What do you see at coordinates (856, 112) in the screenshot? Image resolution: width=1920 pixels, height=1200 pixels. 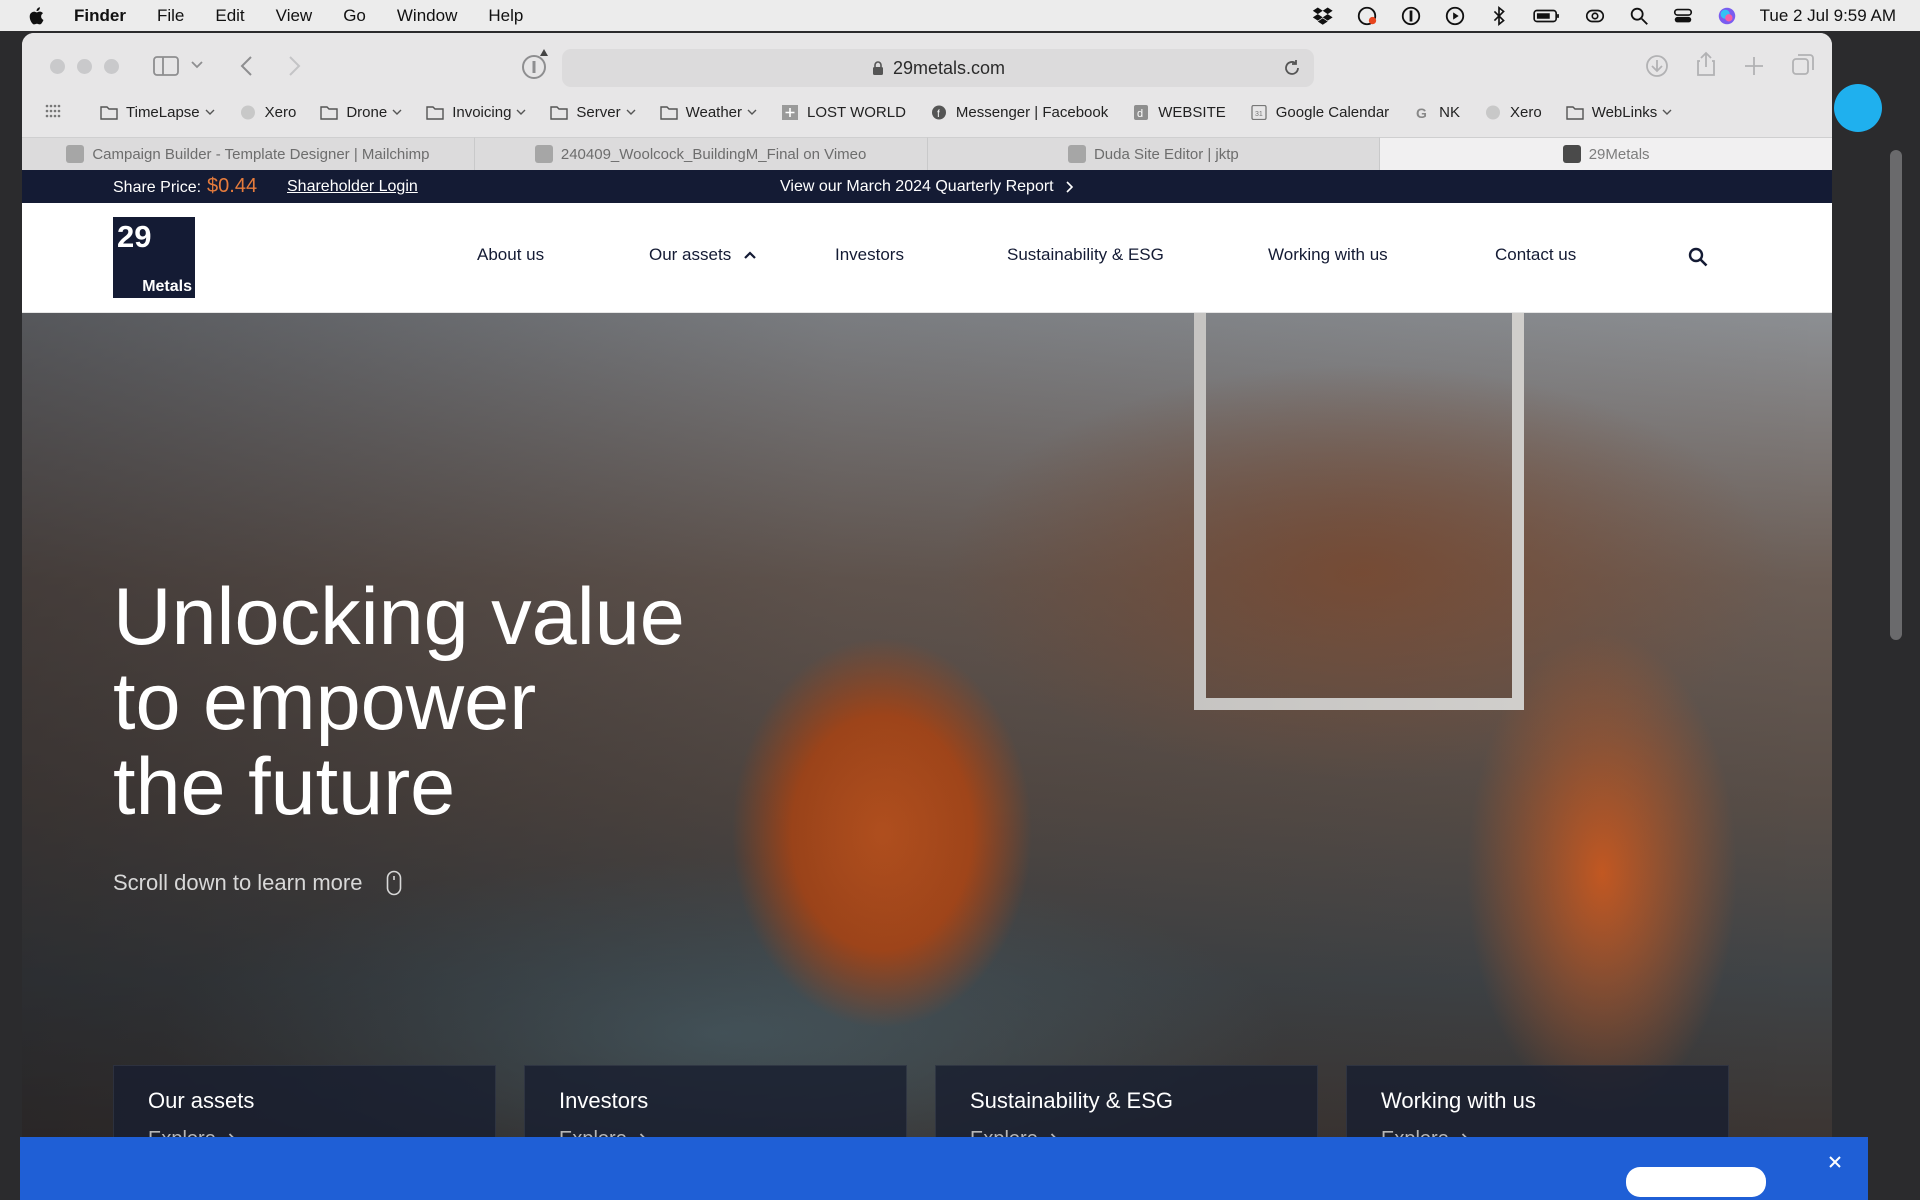 I see `bookmark-label: LOST WORLD` at bounding box center [856, 112].